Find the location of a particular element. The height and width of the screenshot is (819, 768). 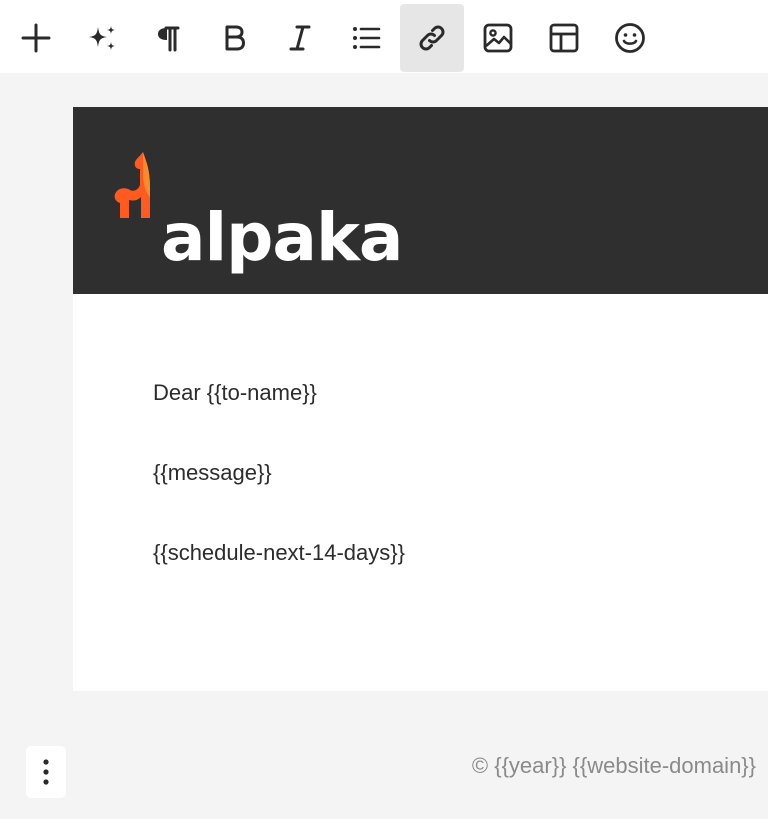

add-block-button is located at coordinates (36, 38).